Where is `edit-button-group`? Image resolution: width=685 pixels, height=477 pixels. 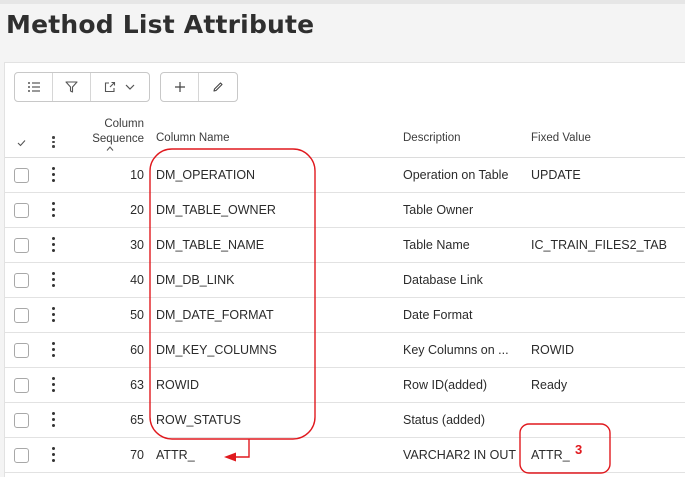 edit-button-group is located at coordinates (199, 87).